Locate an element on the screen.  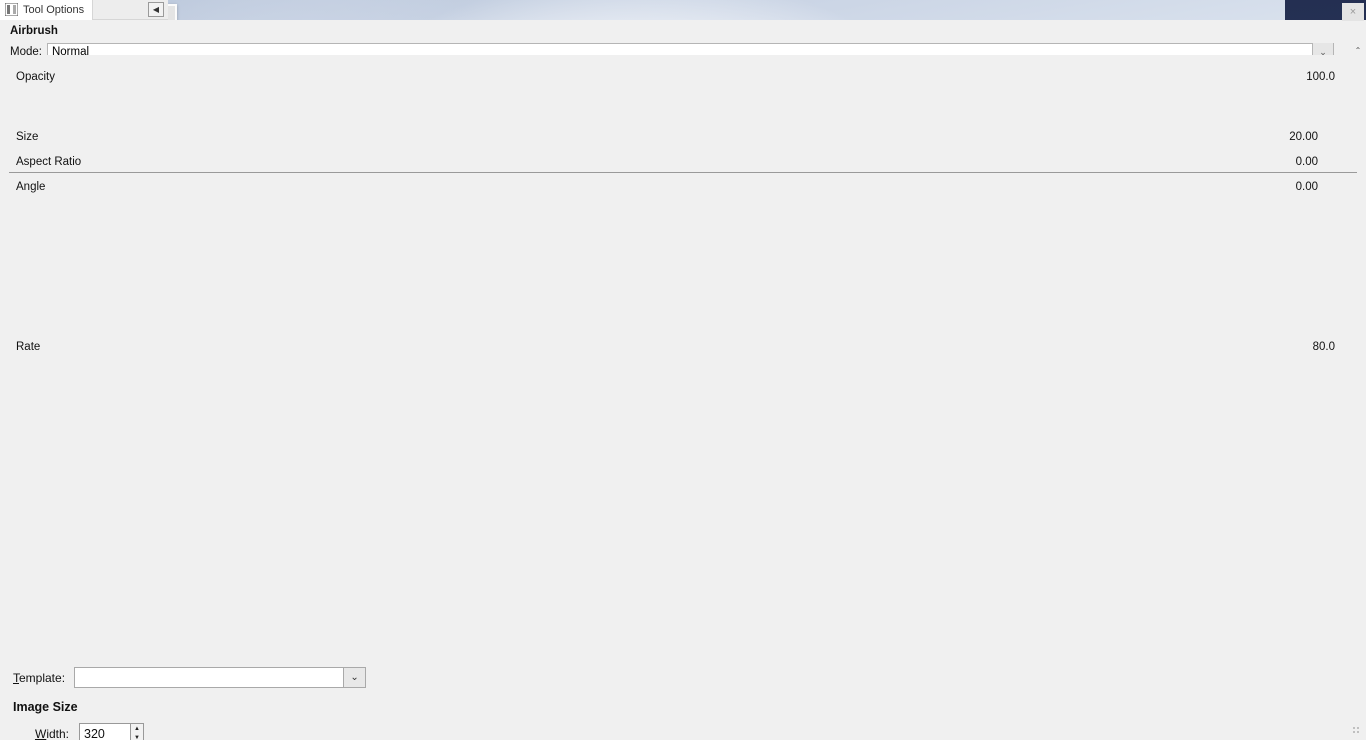
template-label: Template: is located at coordinates (39, 677).